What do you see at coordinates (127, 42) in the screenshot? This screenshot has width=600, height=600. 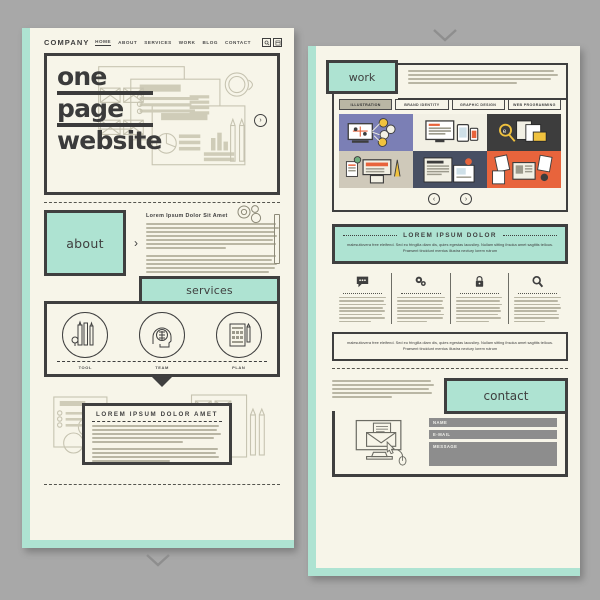 I see `nav-item-about: ABOUT` at bounding box center [127, 42].